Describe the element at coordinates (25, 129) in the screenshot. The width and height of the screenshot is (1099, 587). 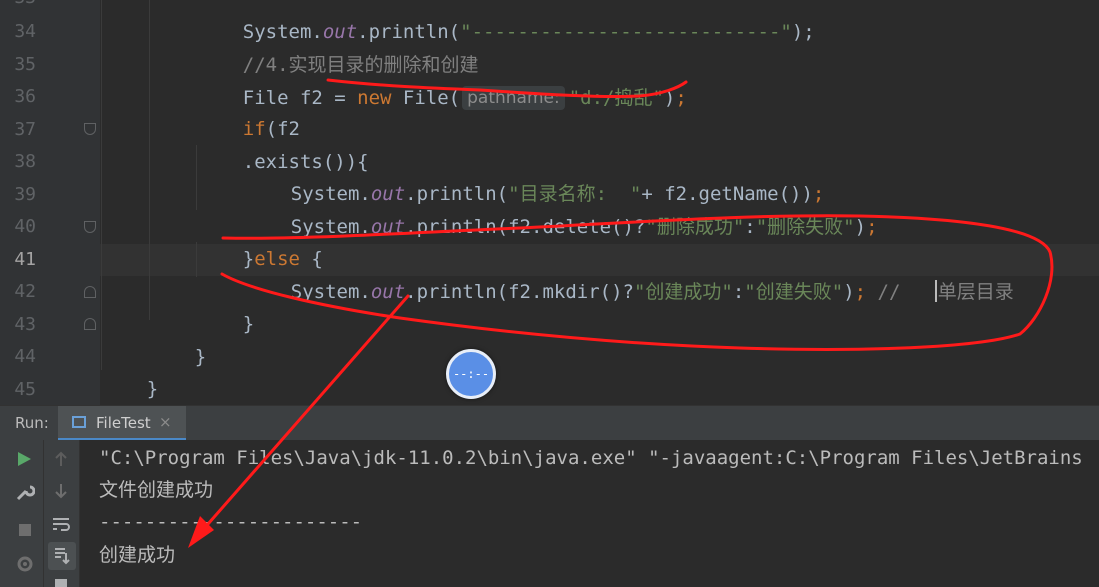
I see `line-number: 37` at that location.